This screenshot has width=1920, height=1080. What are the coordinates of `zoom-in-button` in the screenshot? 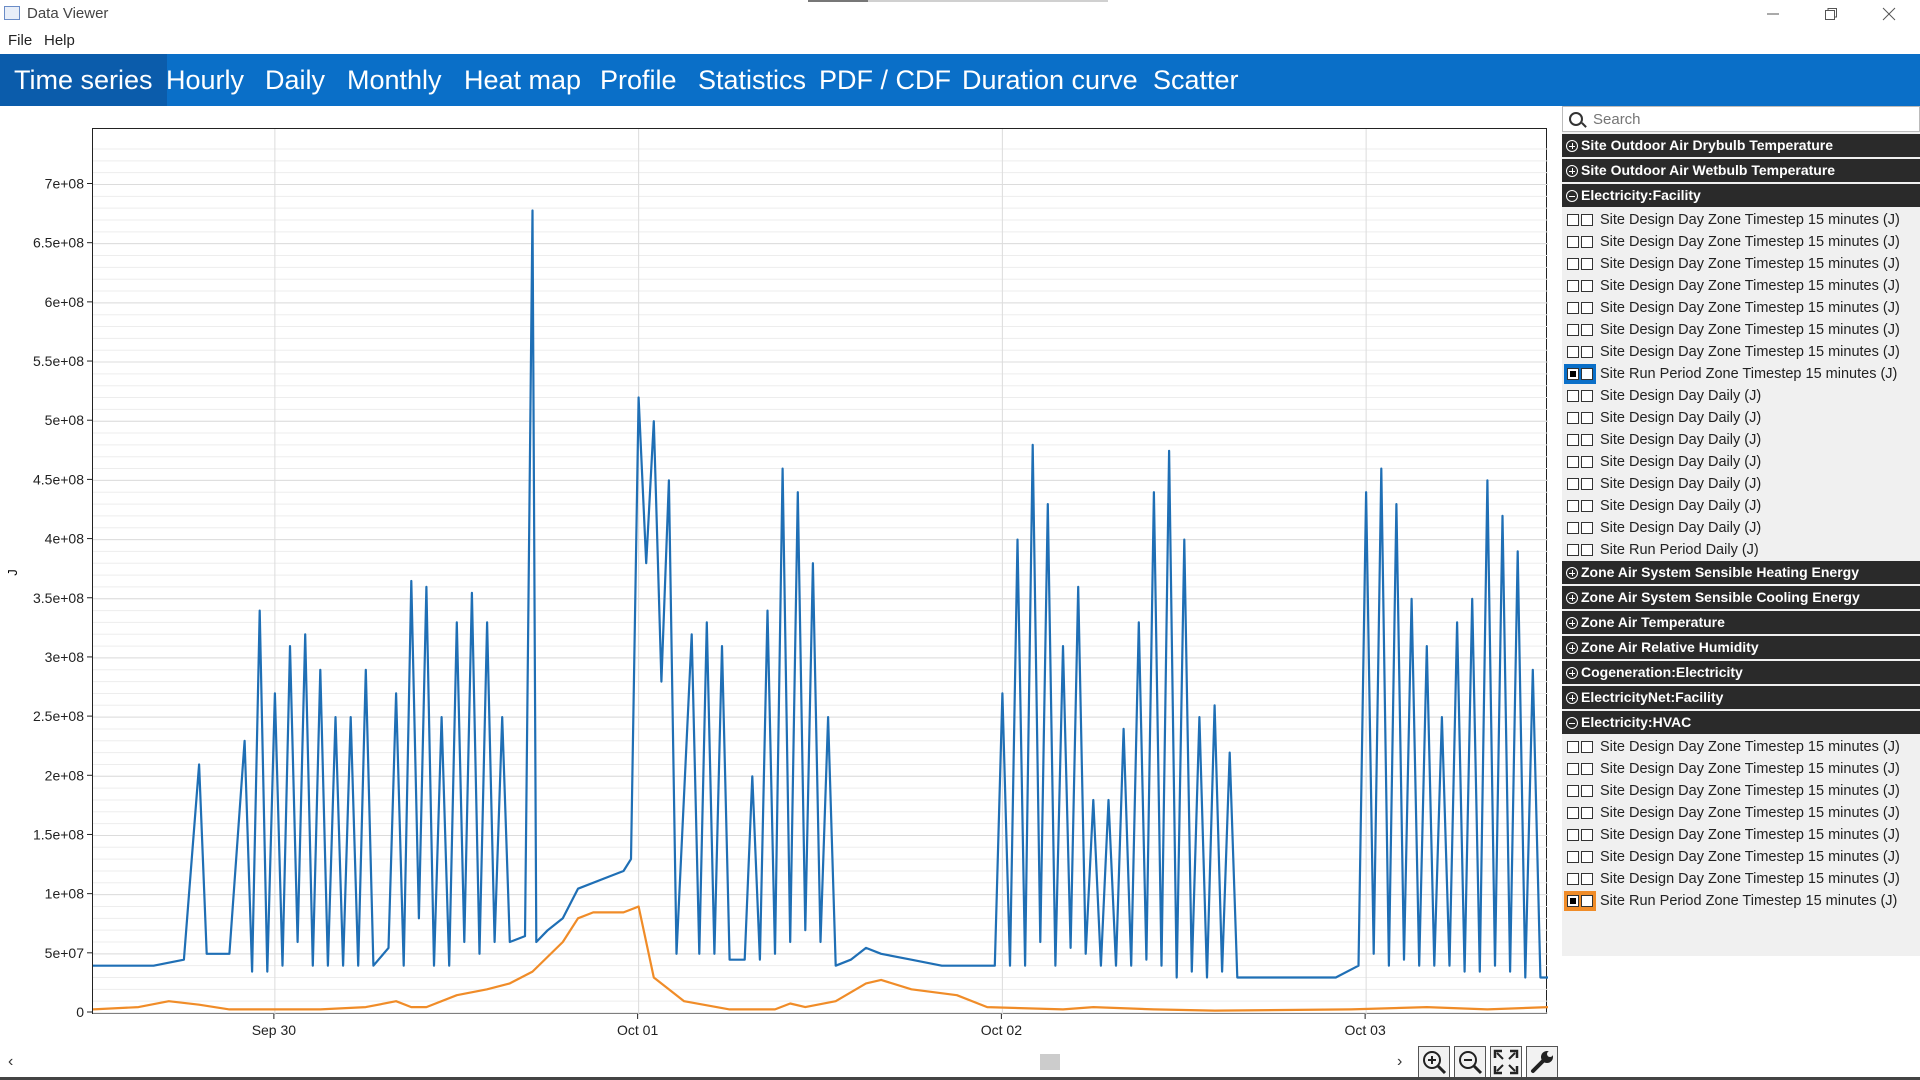 It's located at (1434, 1062).